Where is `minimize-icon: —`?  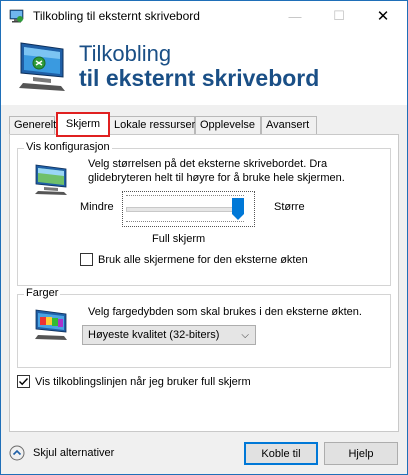 minimize-icon: — is located at coordinates (295, 16).